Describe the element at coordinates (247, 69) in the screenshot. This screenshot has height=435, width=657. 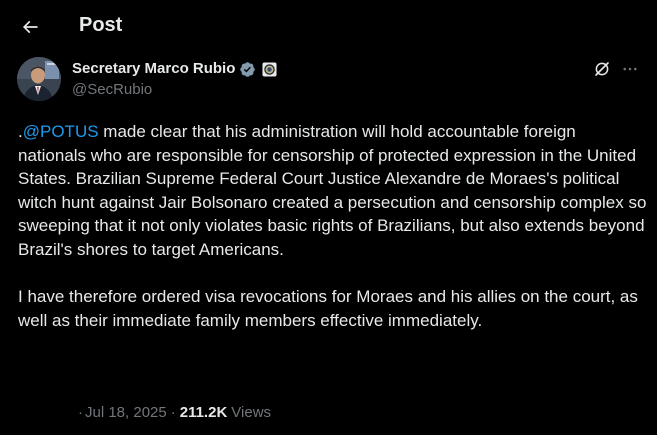
I see `verified-badge-icon` at that location.